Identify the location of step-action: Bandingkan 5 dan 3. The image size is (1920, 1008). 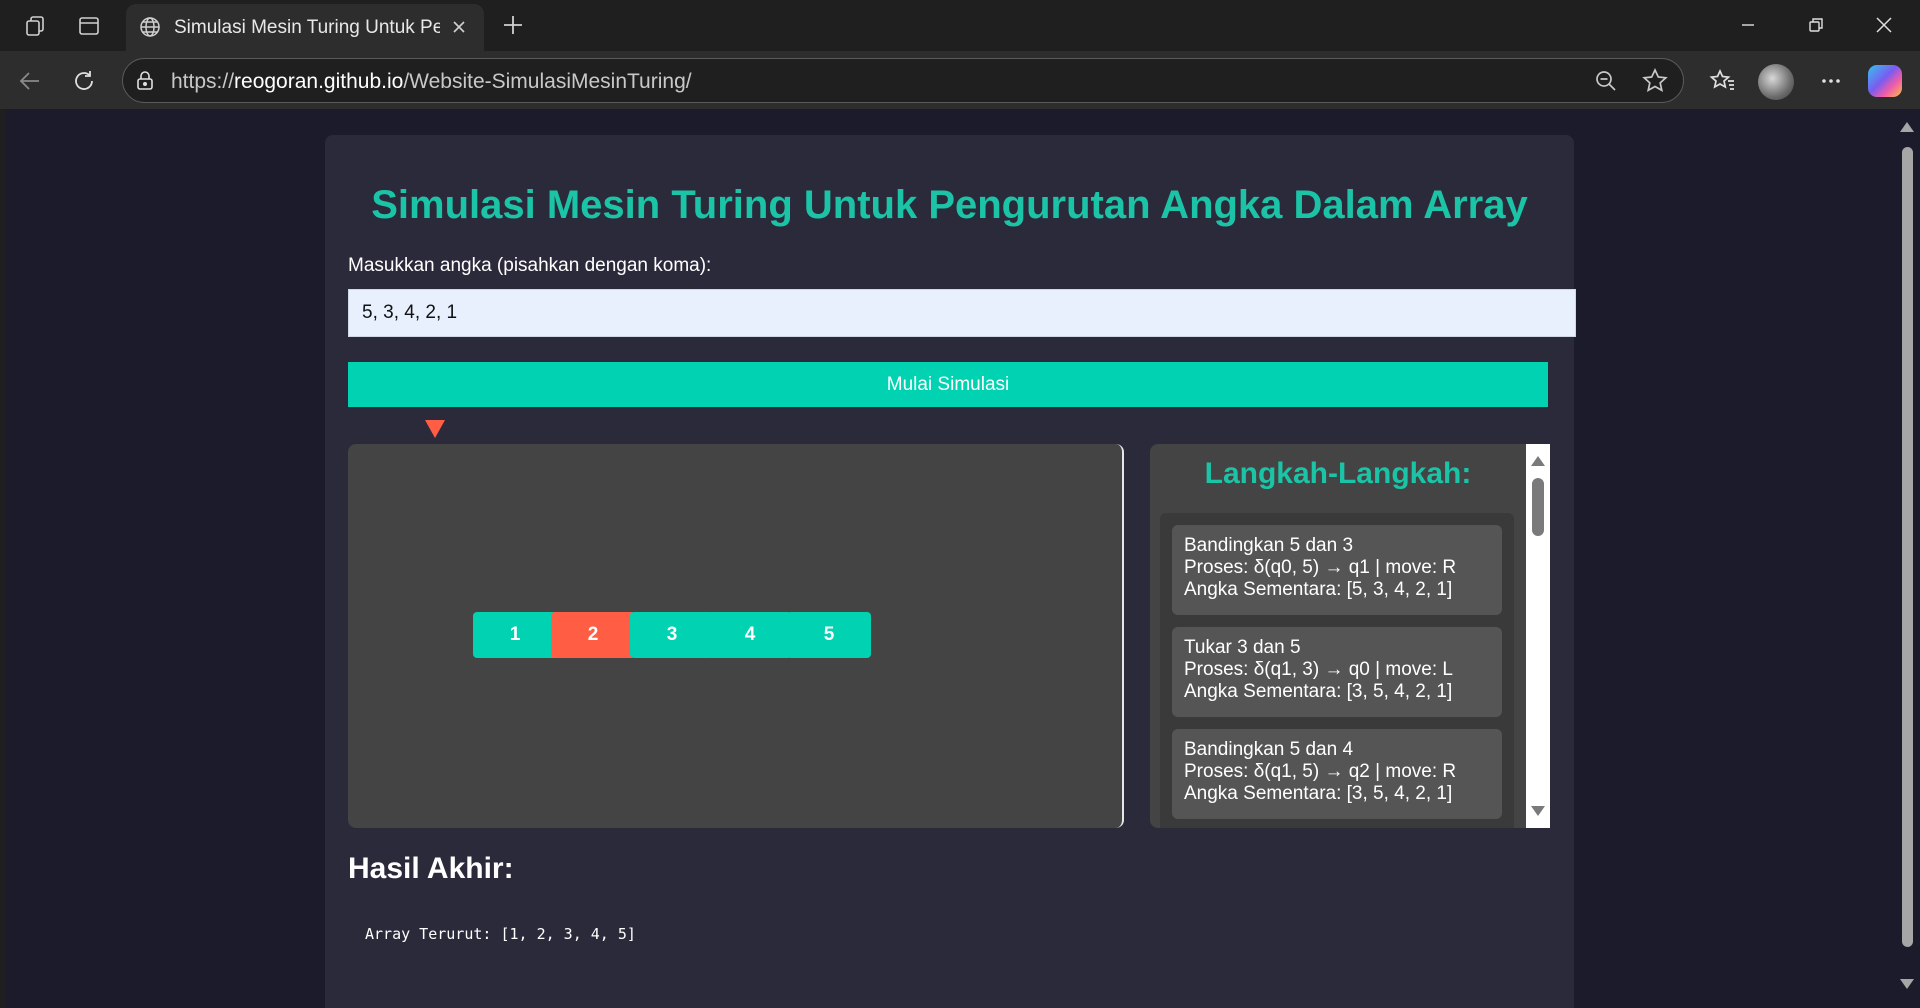
(1269, 545).